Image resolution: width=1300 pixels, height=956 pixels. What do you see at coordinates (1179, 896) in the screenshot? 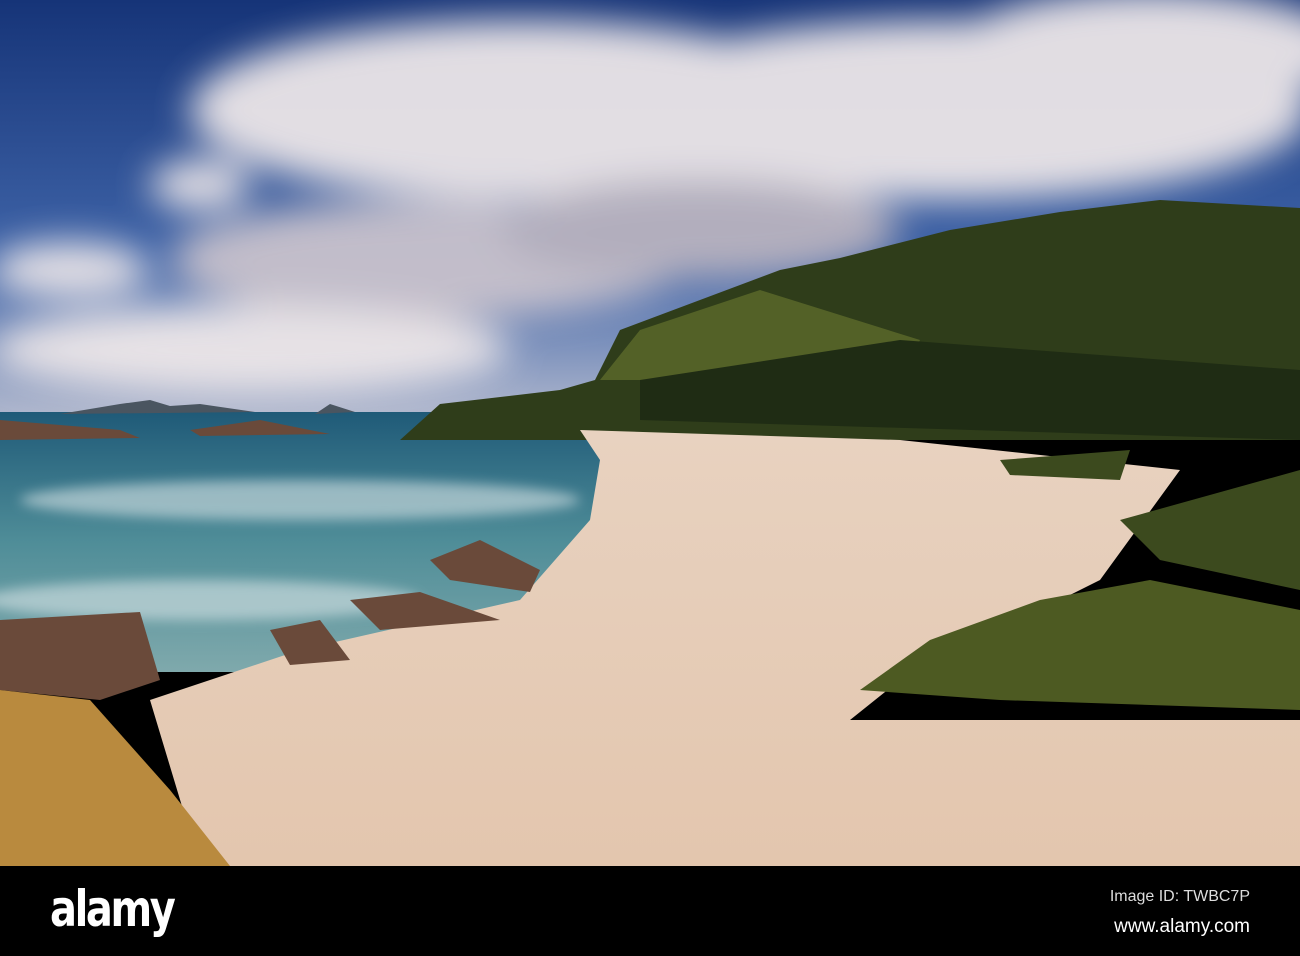
I see `image-id: Image ID: TWBC7P` at bounding box center [1179, 896].